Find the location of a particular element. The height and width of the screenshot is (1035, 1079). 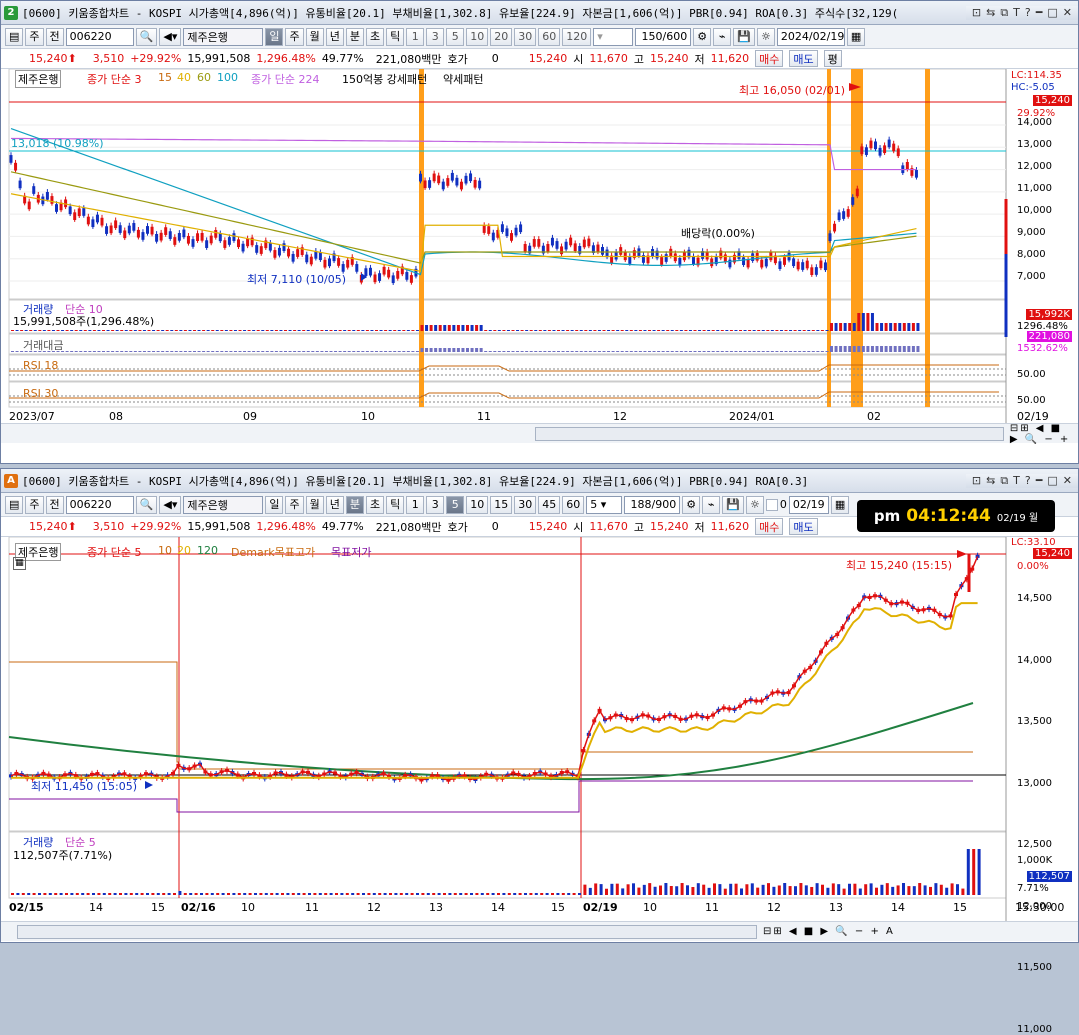

interval-15: 15 is located at coordinates (501, 504).